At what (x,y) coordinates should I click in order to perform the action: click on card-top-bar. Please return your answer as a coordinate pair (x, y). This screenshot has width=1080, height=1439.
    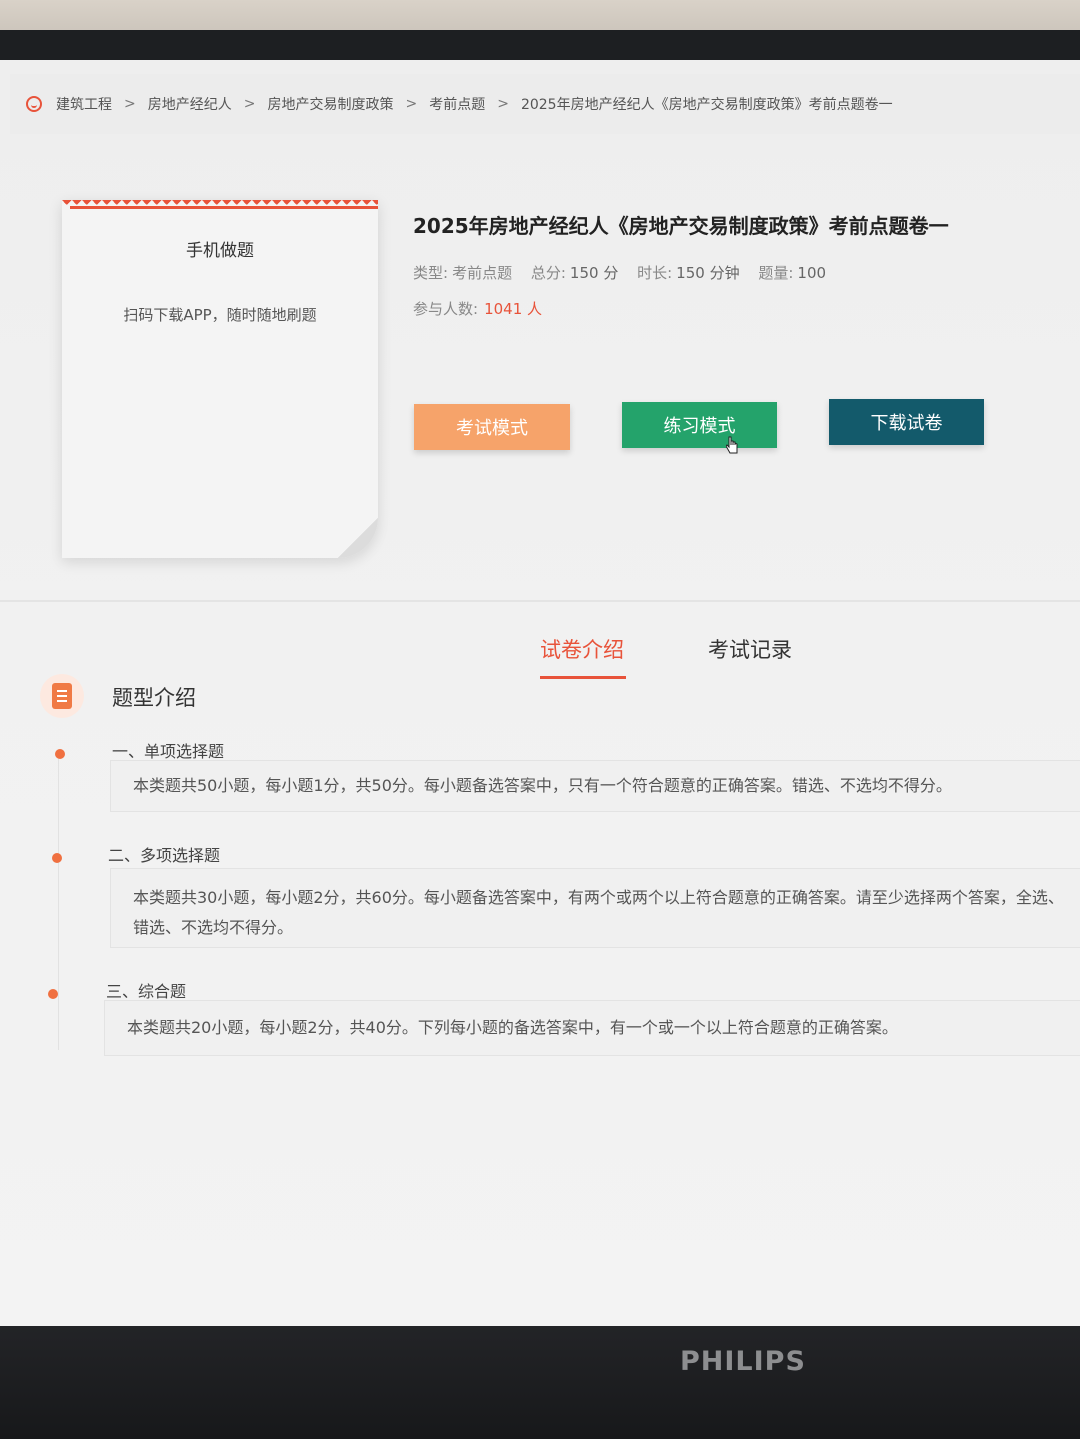
    Looking at the image, I should click on (224, 207).